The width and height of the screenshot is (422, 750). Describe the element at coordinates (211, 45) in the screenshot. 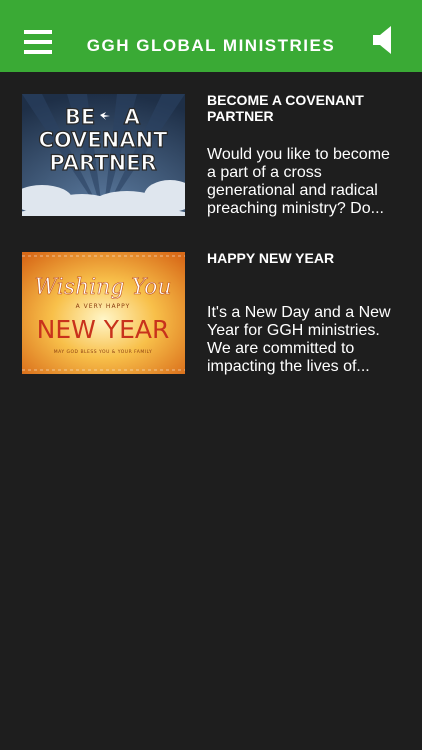

I see `app-title: GGH GLOBAL MINISTRIES` at that location.